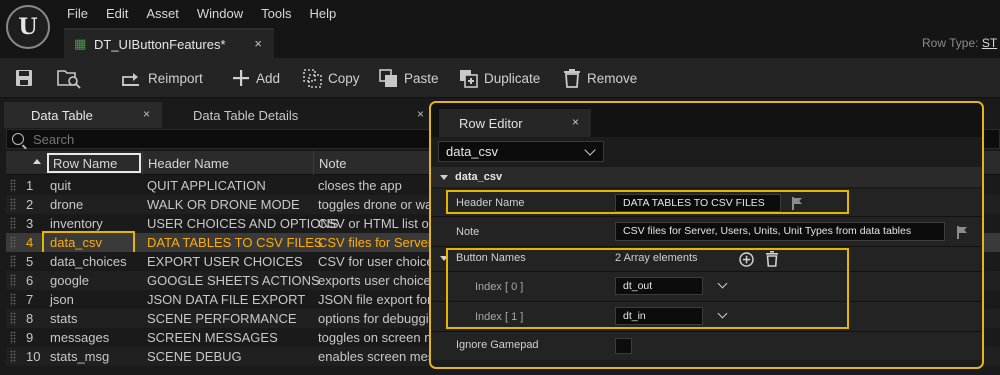 Image resolution: width=1000 pixels, height=375 pixels. I want to click on toolbar: Reimport Add Copy Paste Duplicate Remove, so click(500, 78).